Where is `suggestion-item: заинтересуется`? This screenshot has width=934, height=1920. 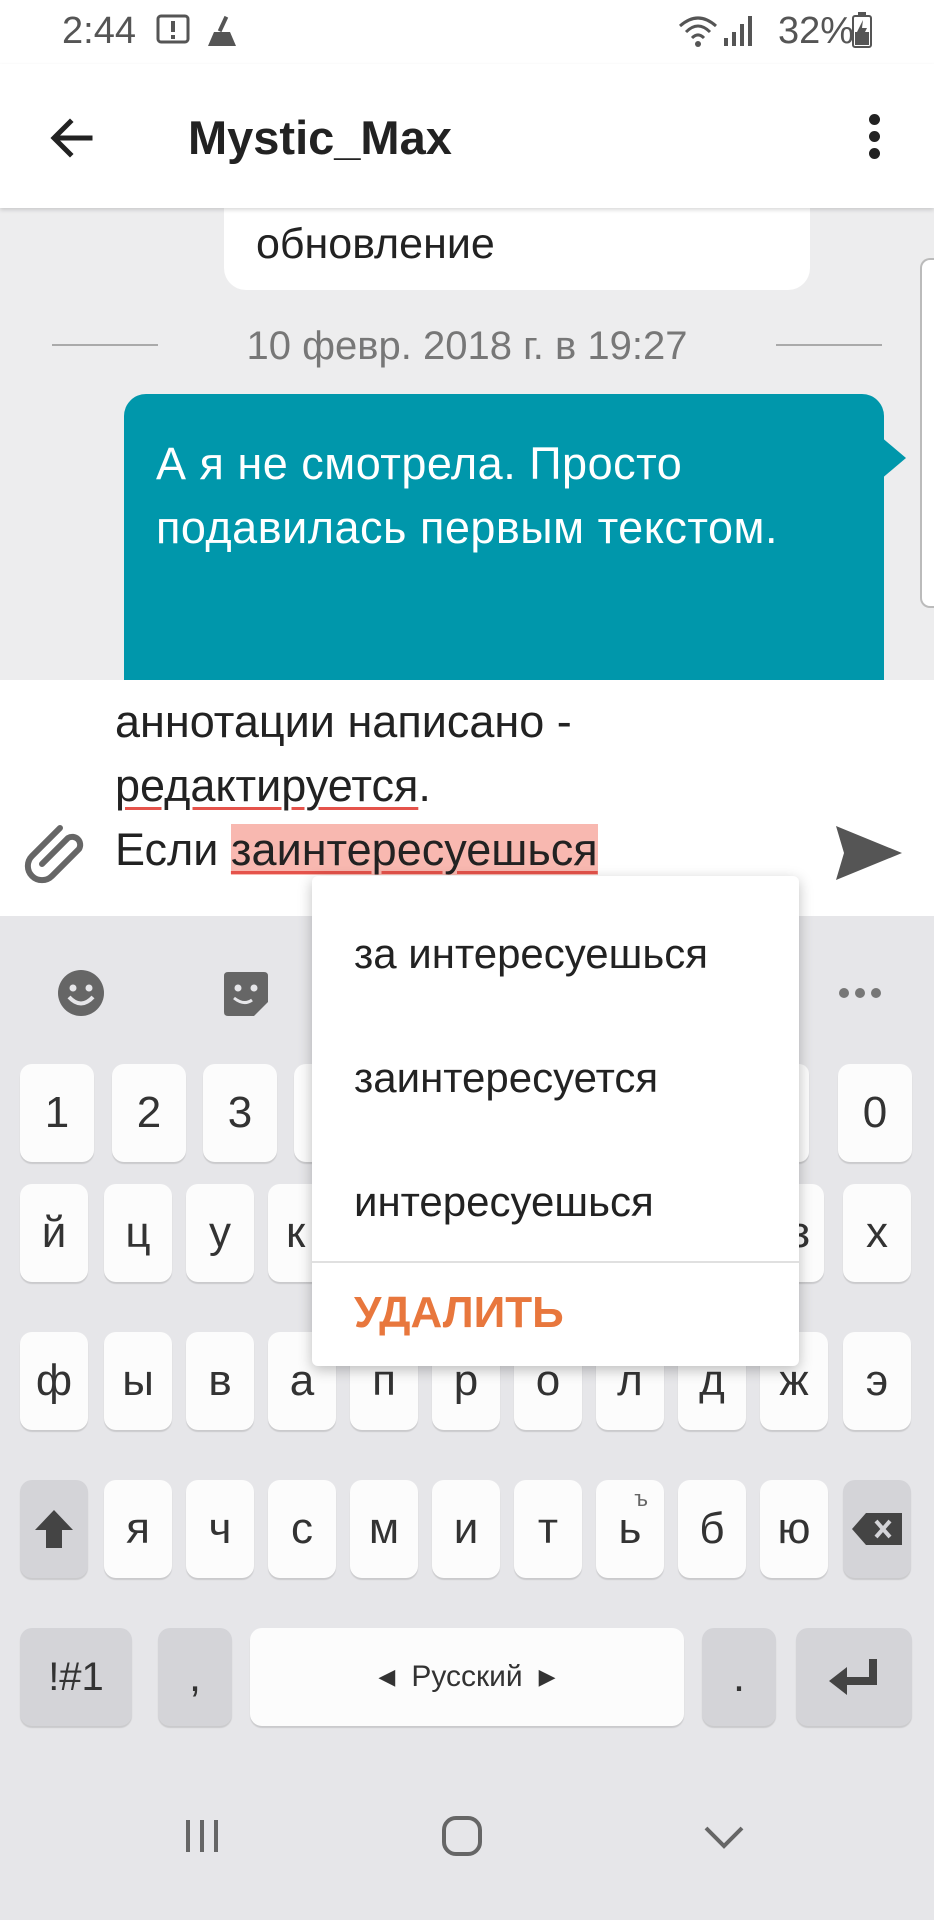
suggestion-item: заинтересуется is located at coordinates (506, 1078).